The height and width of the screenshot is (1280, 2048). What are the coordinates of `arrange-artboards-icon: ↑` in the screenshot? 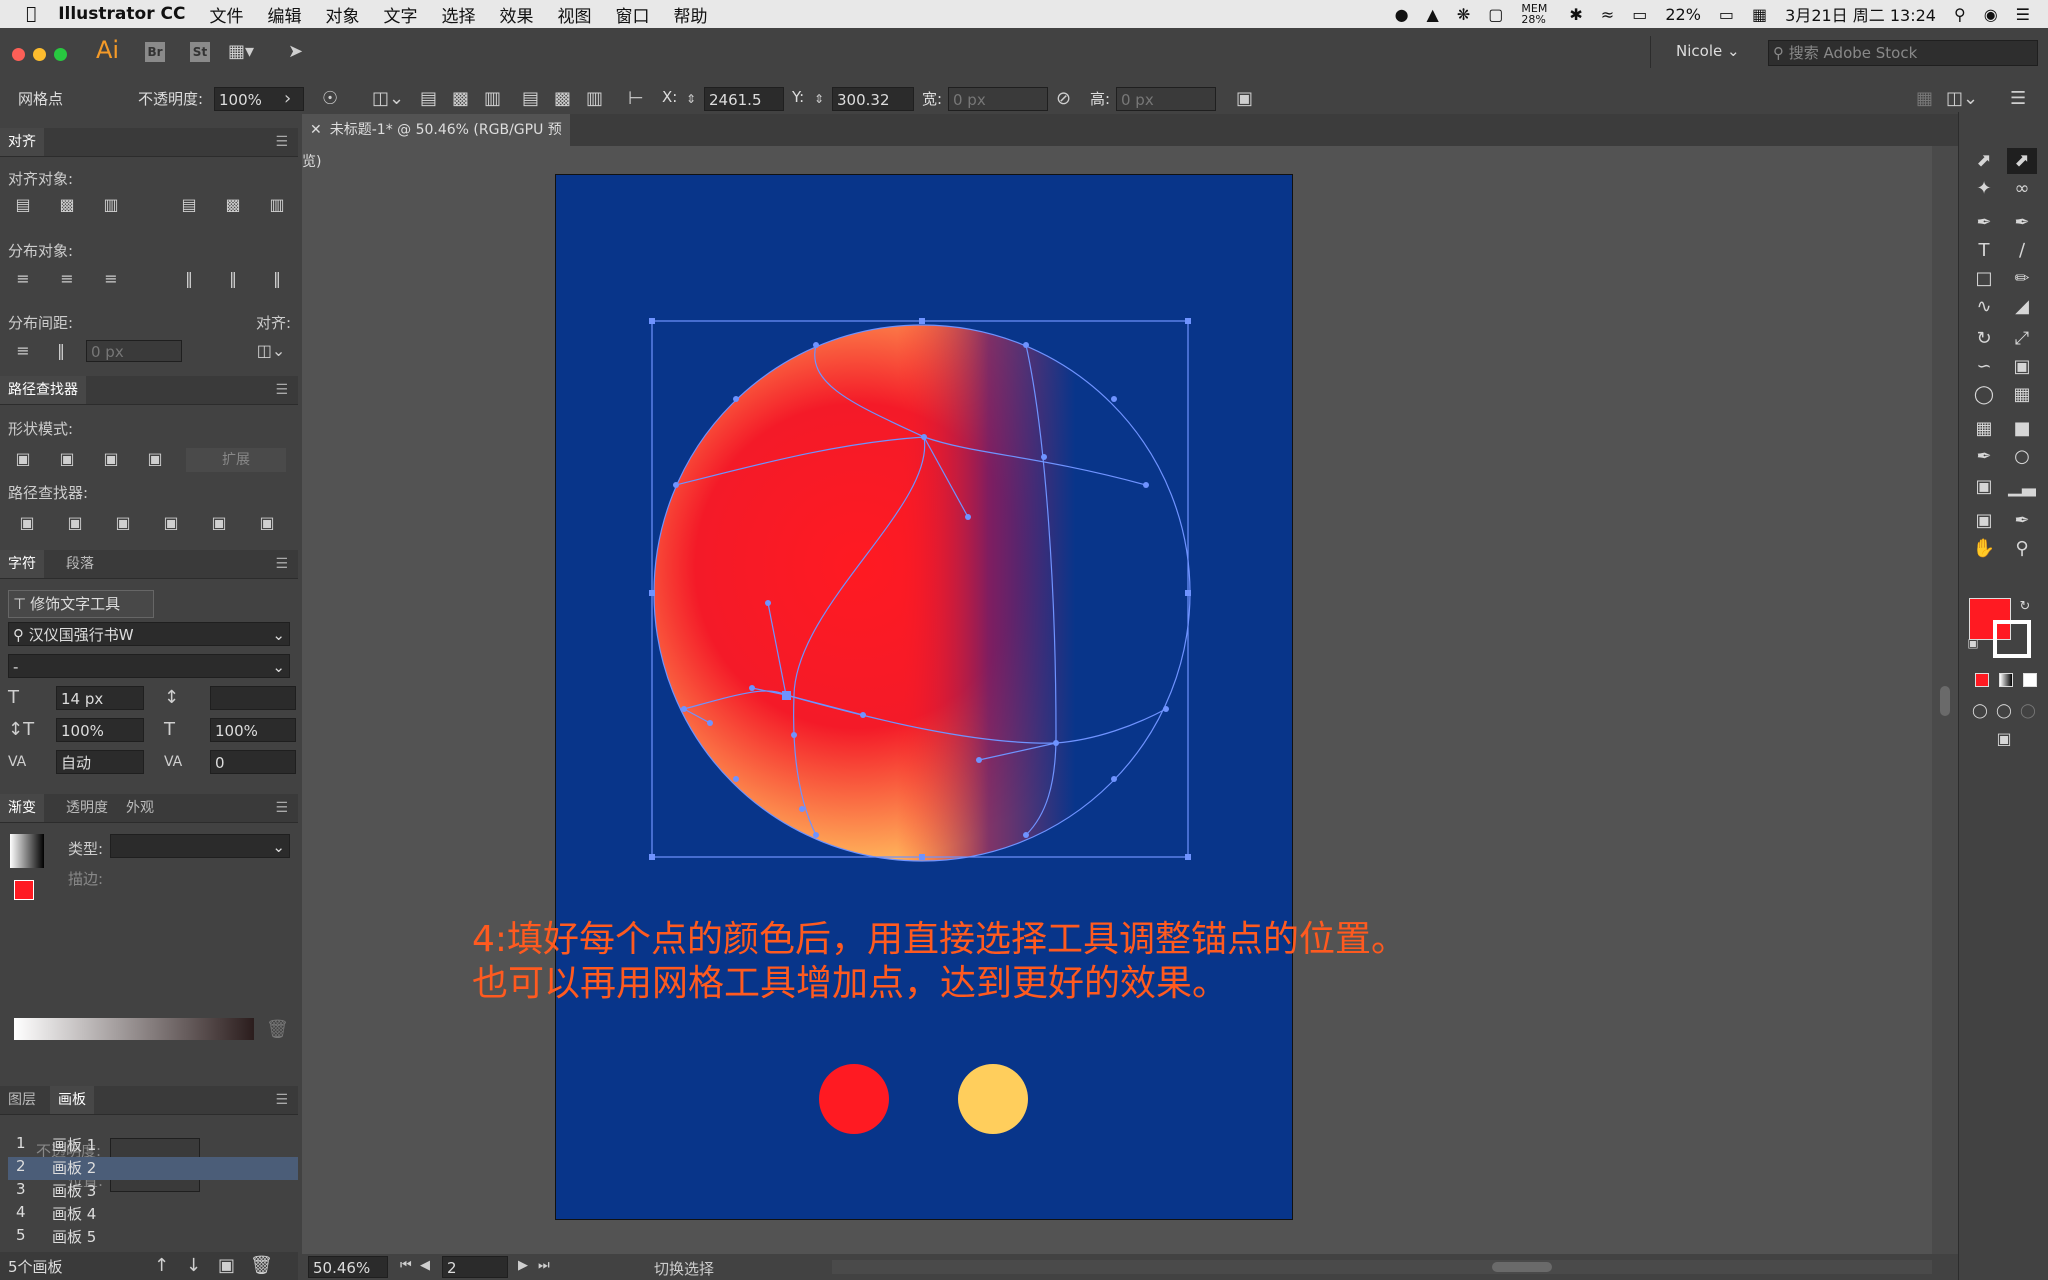 It's located at (161, 1266).